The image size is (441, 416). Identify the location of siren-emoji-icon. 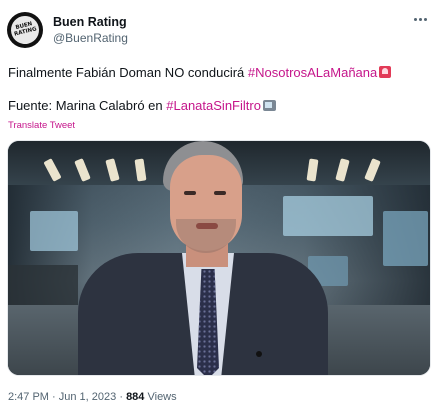
(385, 72).